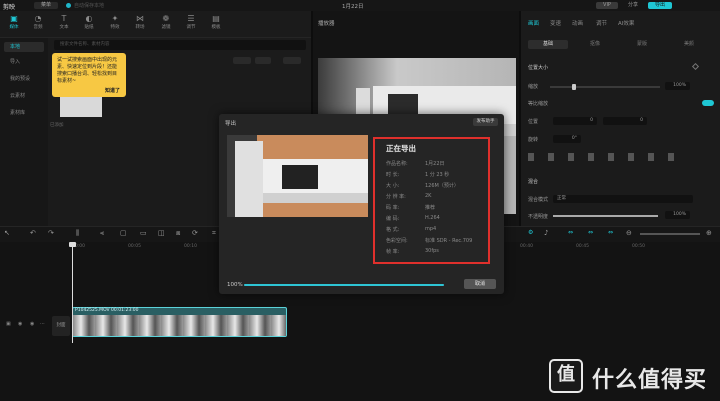 The width and height of the screenshot is (720, 401). What do you see at coordinates (401, 148) in the screenshot?
I see `export-status-heading: 正在导出` at bounding box center [401, 148].